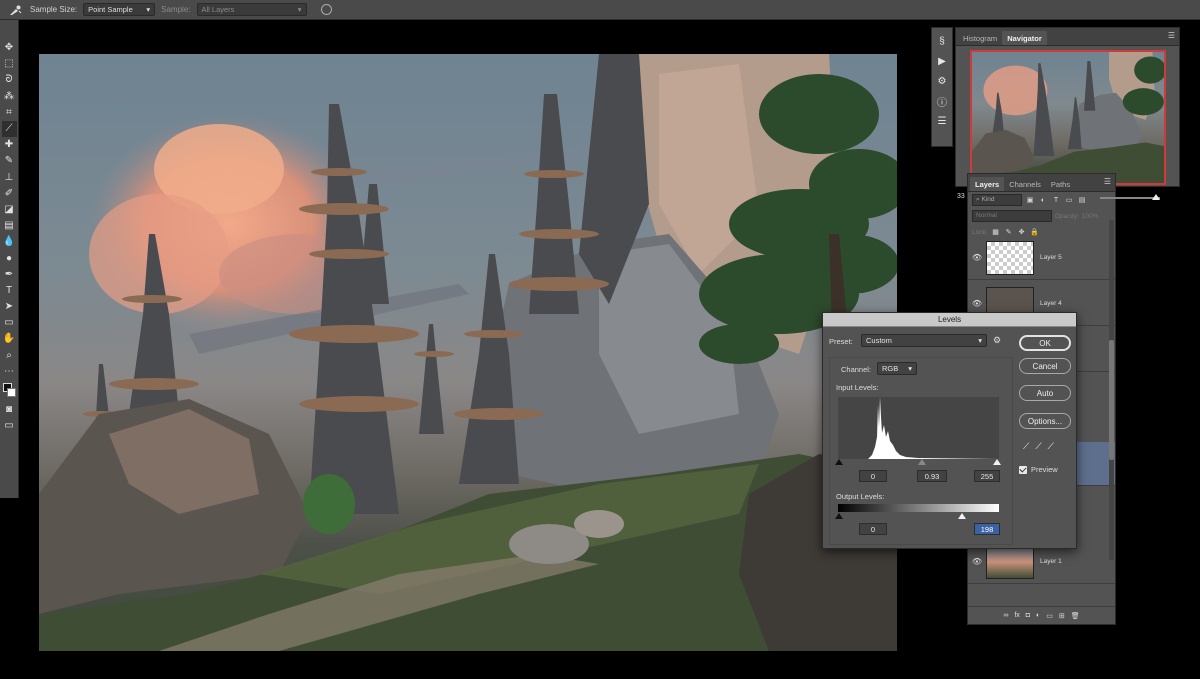  What do you see at coordinates (1049, 616) in the screenshot?
I see `group-folder-icon: ▭` at bounding box center [1049, 616].